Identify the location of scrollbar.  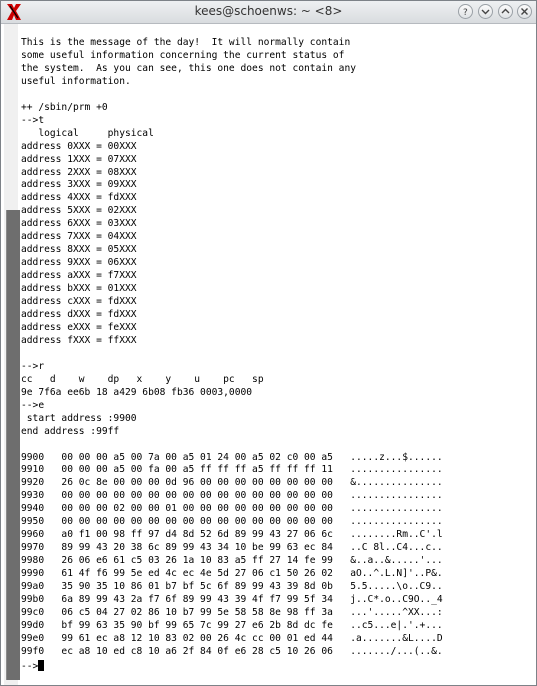
(12, 354).